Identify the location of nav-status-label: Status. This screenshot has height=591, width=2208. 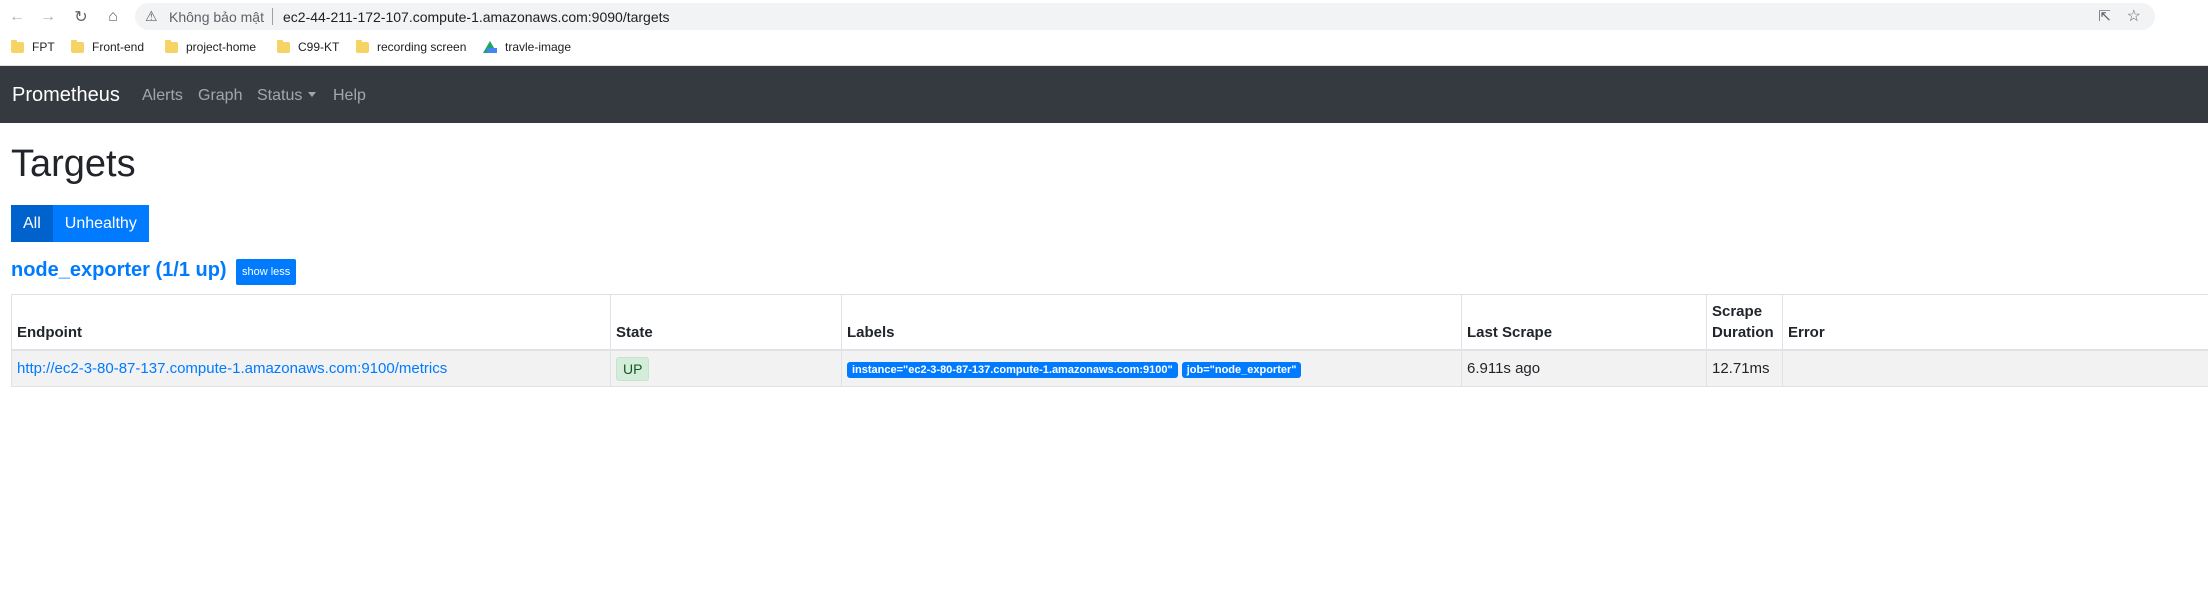
(280, 95).